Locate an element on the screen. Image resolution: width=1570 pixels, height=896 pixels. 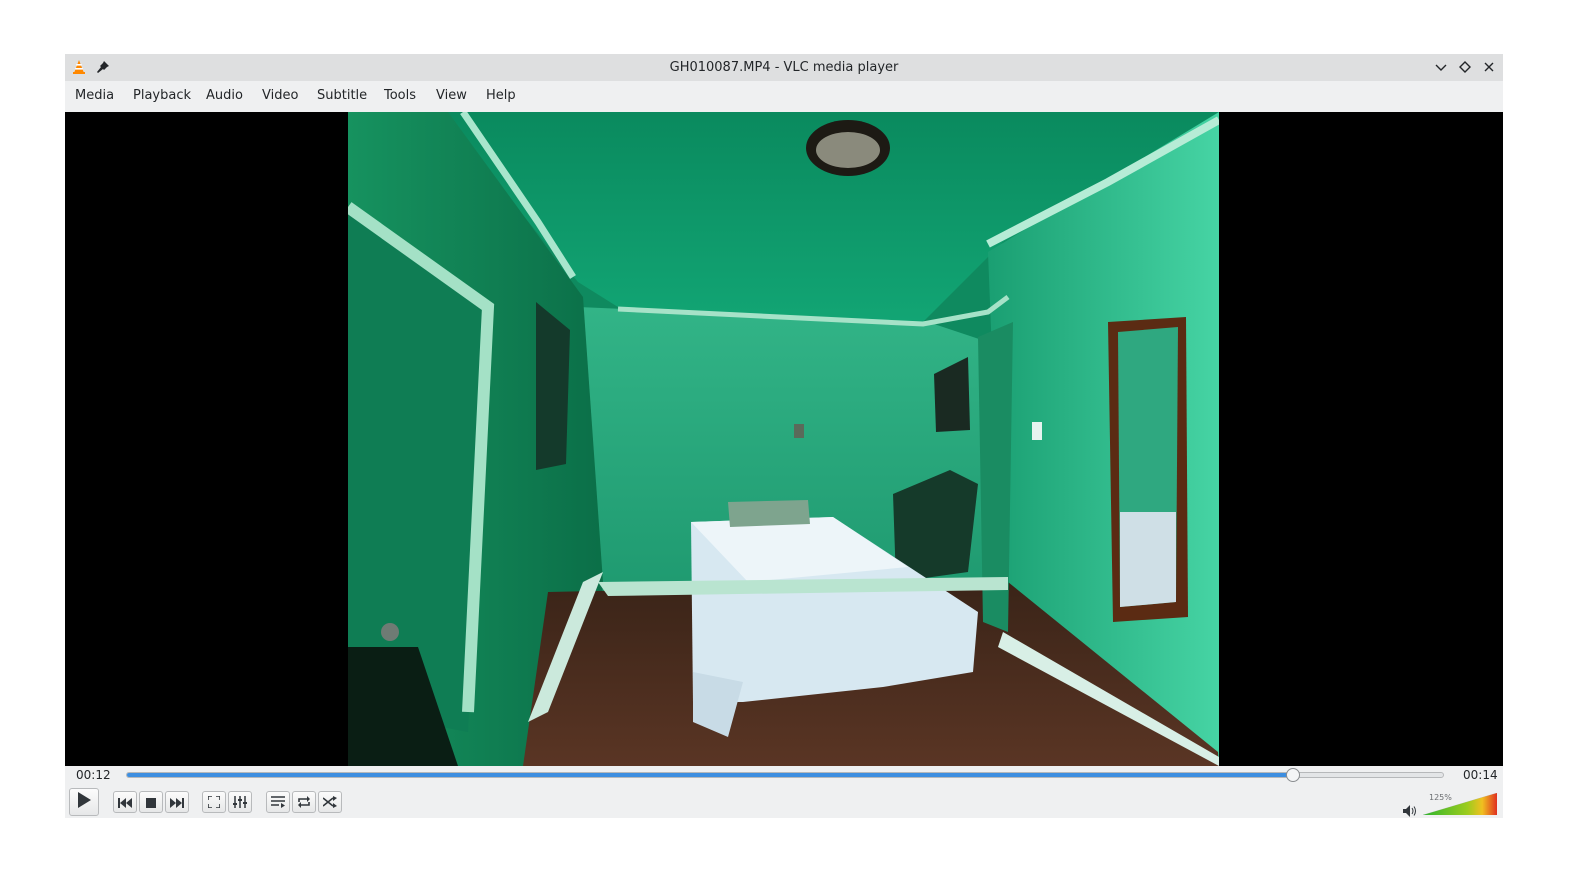
next-icon is located at coordinates (177, 802).